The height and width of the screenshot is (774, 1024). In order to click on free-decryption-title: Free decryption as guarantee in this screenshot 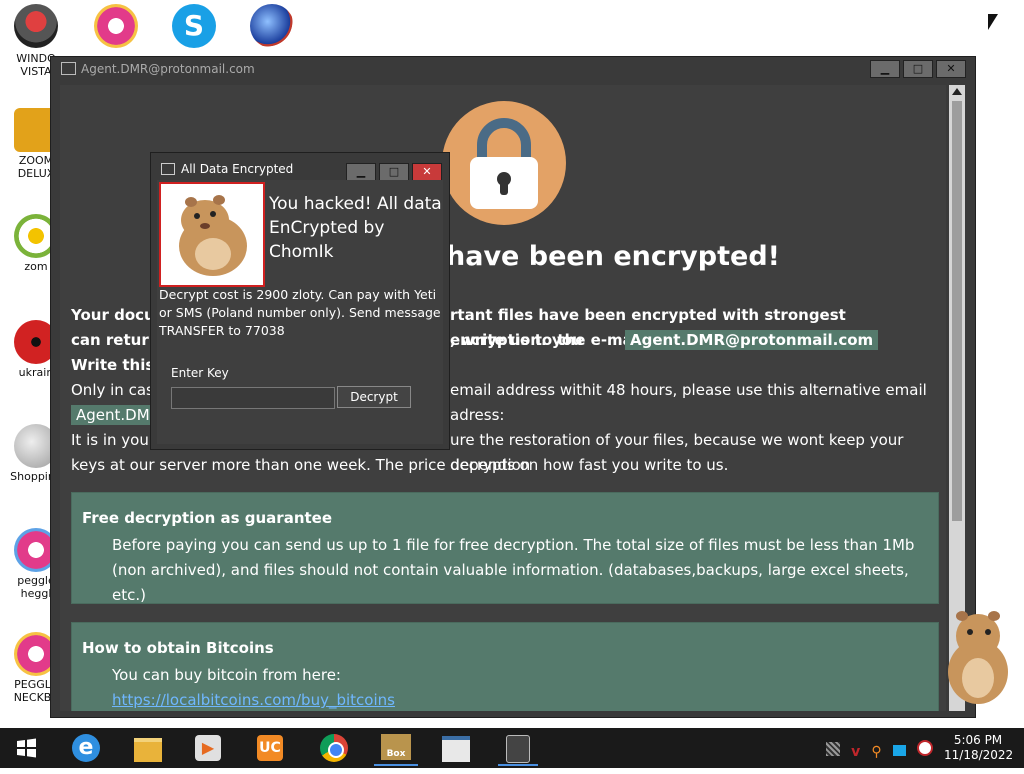, I will do `click(207, 518)`.